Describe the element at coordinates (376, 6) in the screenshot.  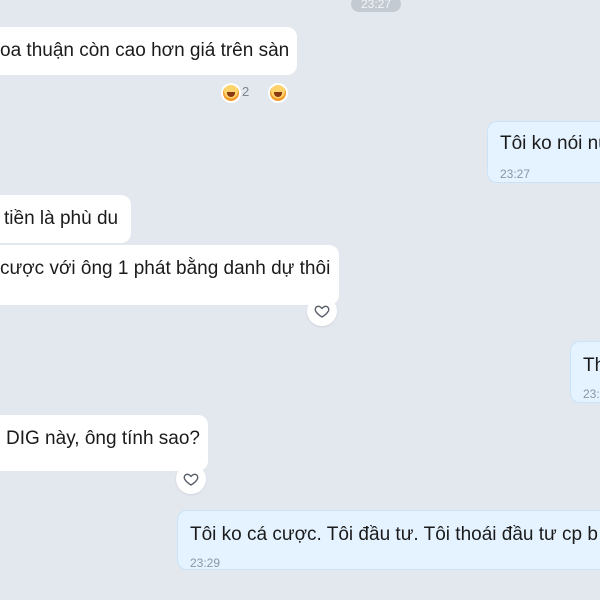
I see `timestamp-divider: 23:27` at that location.